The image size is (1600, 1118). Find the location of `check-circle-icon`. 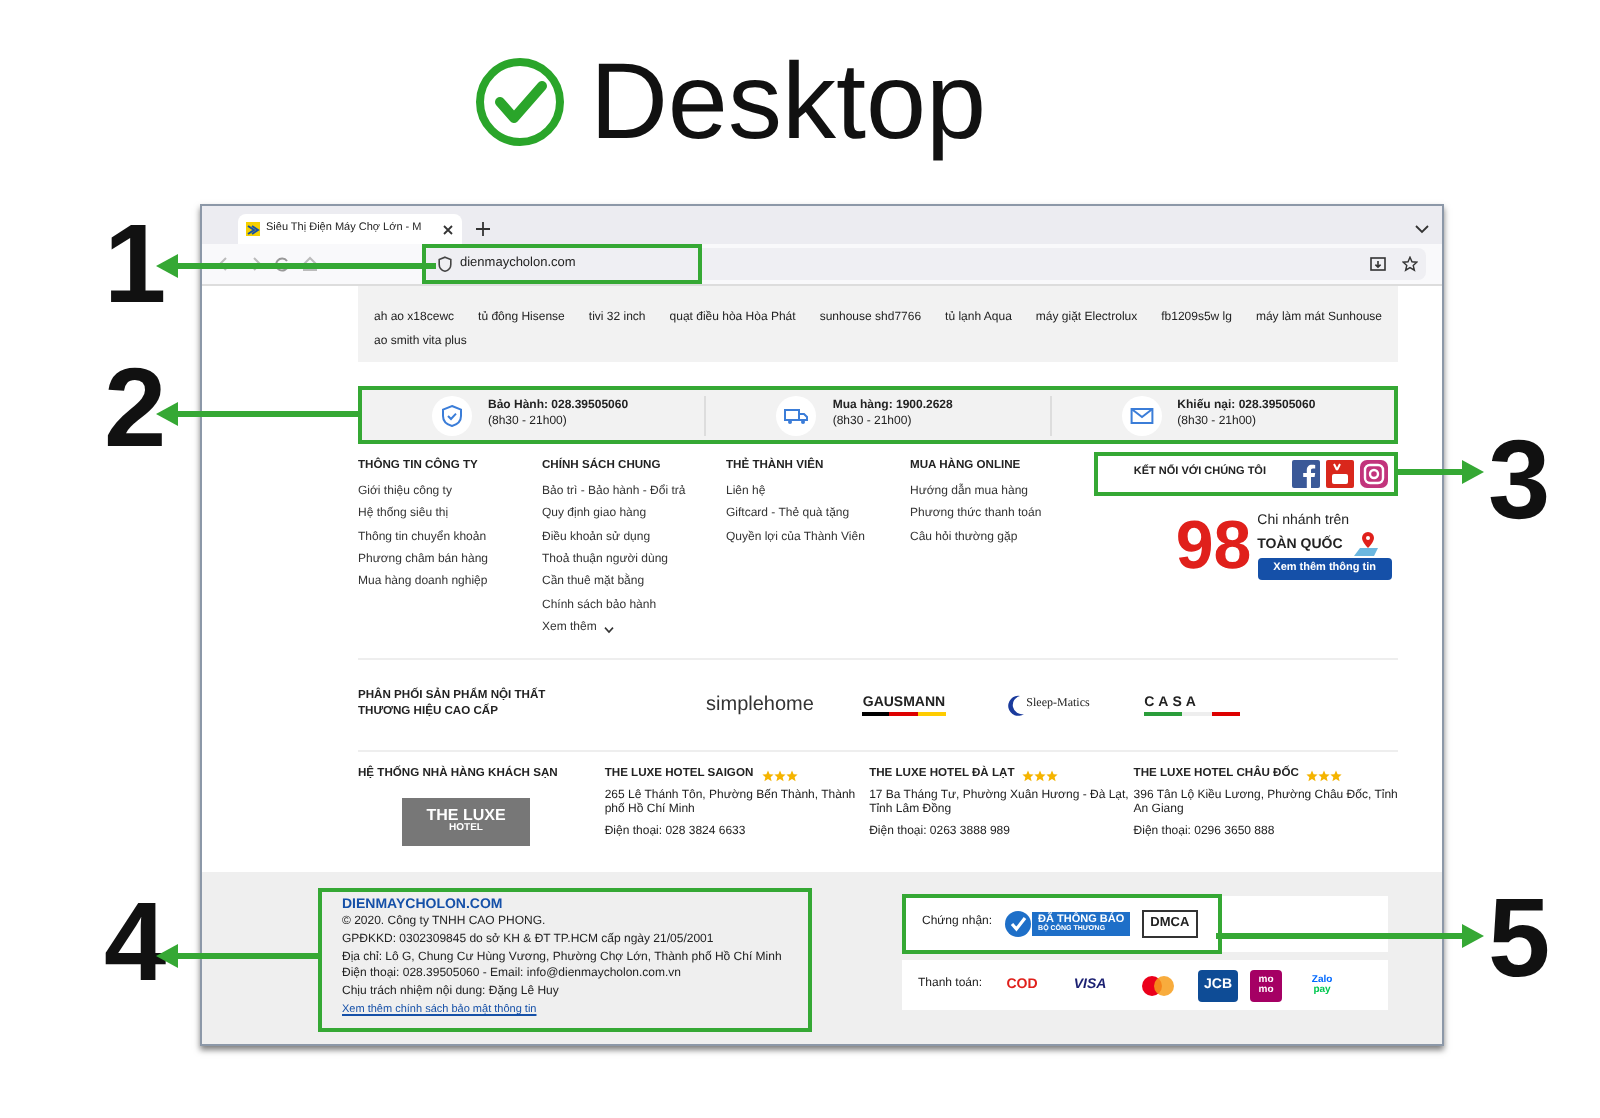

check-circle-icon is located at coordinates (519, 102).